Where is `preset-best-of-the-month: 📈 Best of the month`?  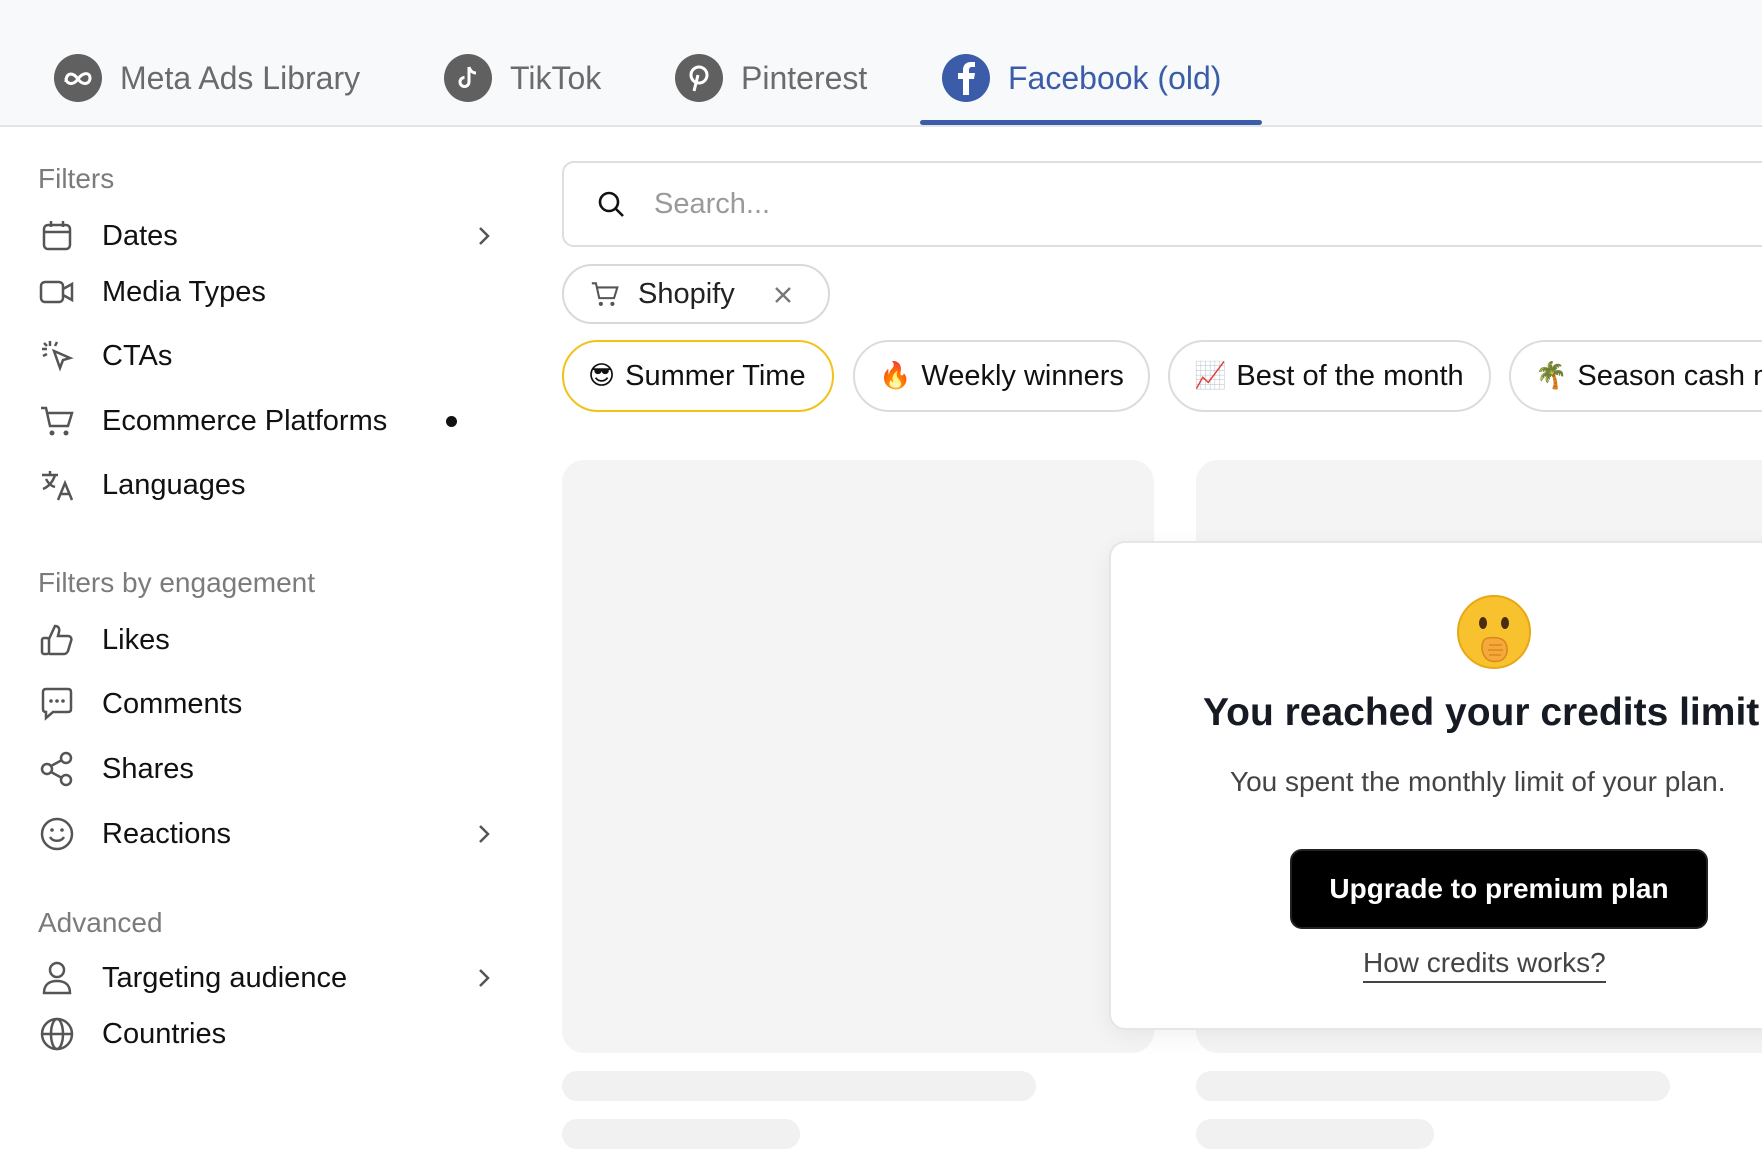 preset-best-of-the-month: 📈 Best of the month is located at coordinates (1329, 376).